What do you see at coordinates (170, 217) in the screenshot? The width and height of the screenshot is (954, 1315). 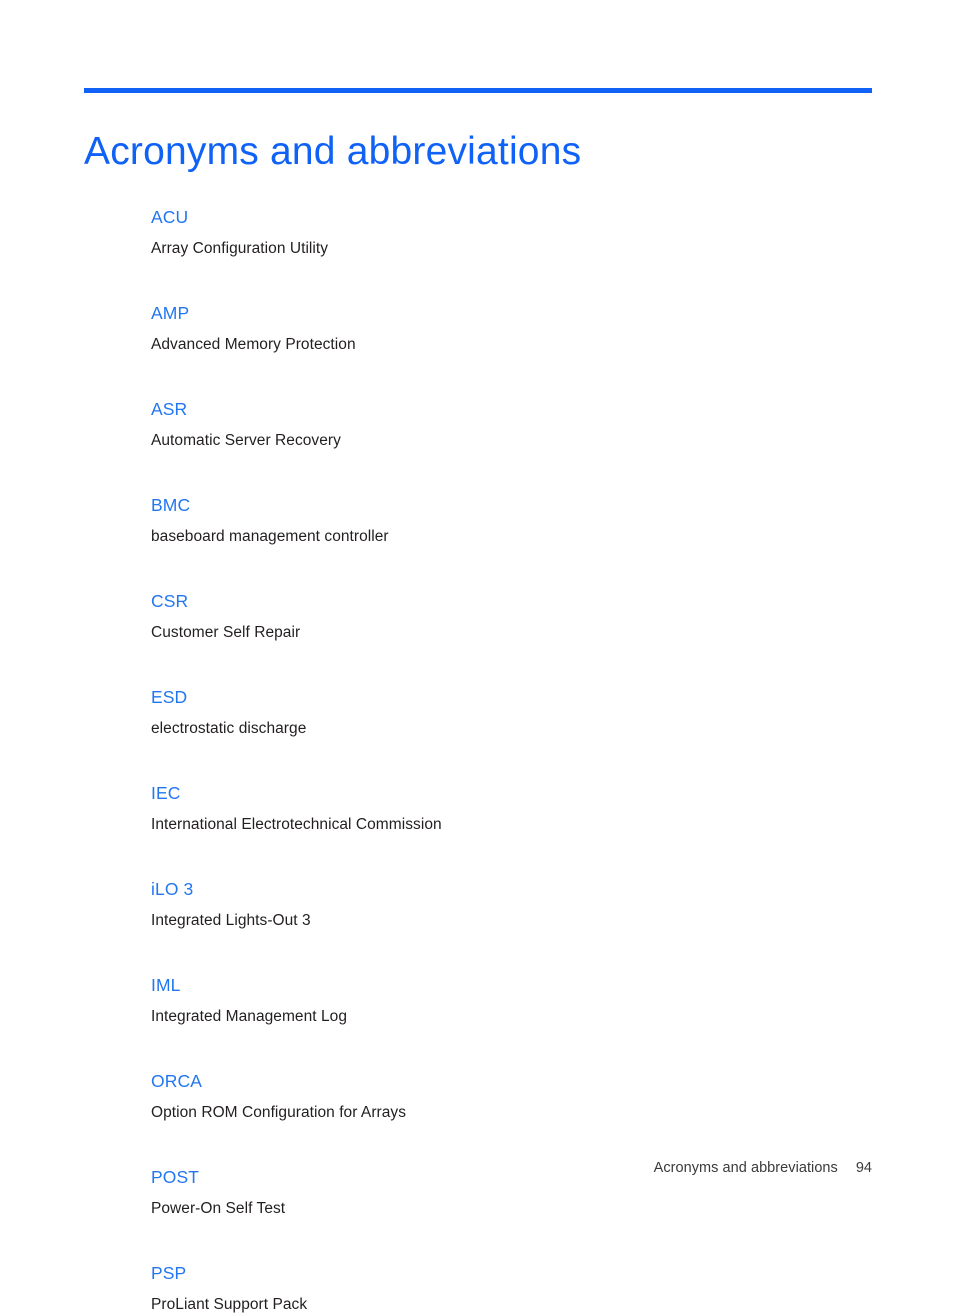 I see `glossary-term: ACU` at bounding box center [170, 217].